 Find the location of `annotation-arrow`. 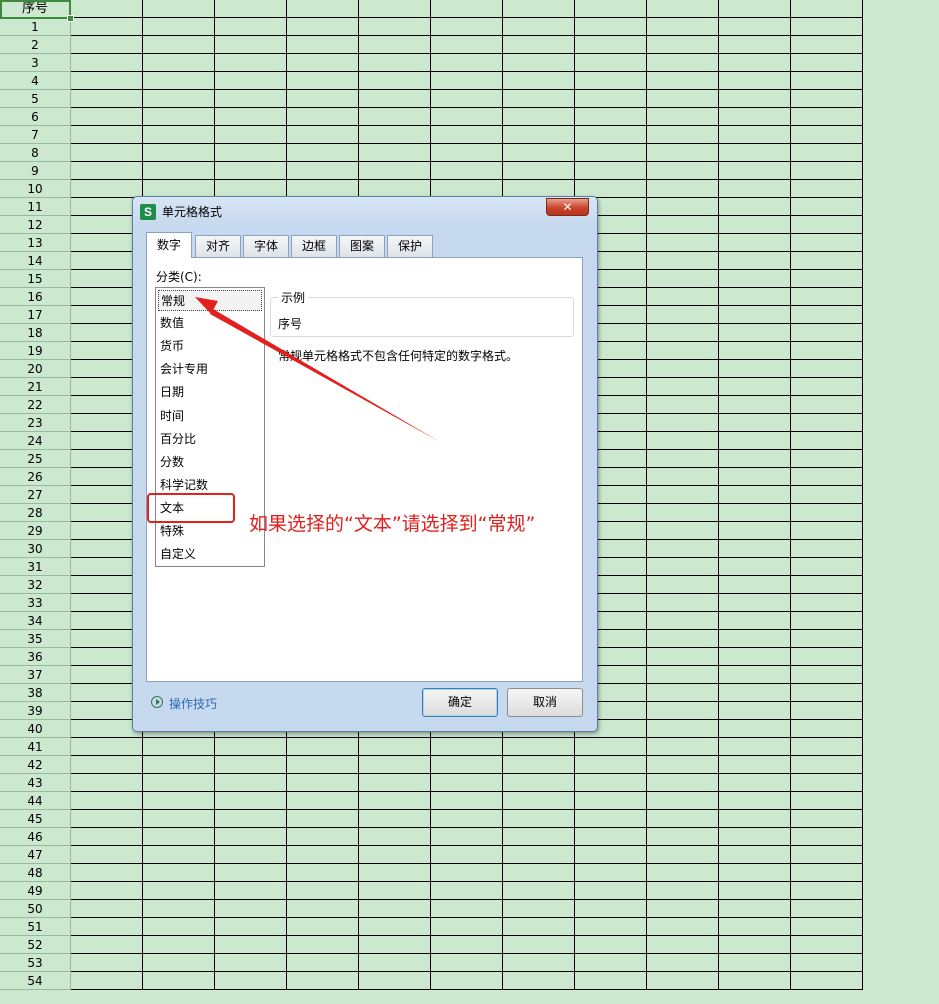

annotation-arrow is located at coordinates (317, 369).